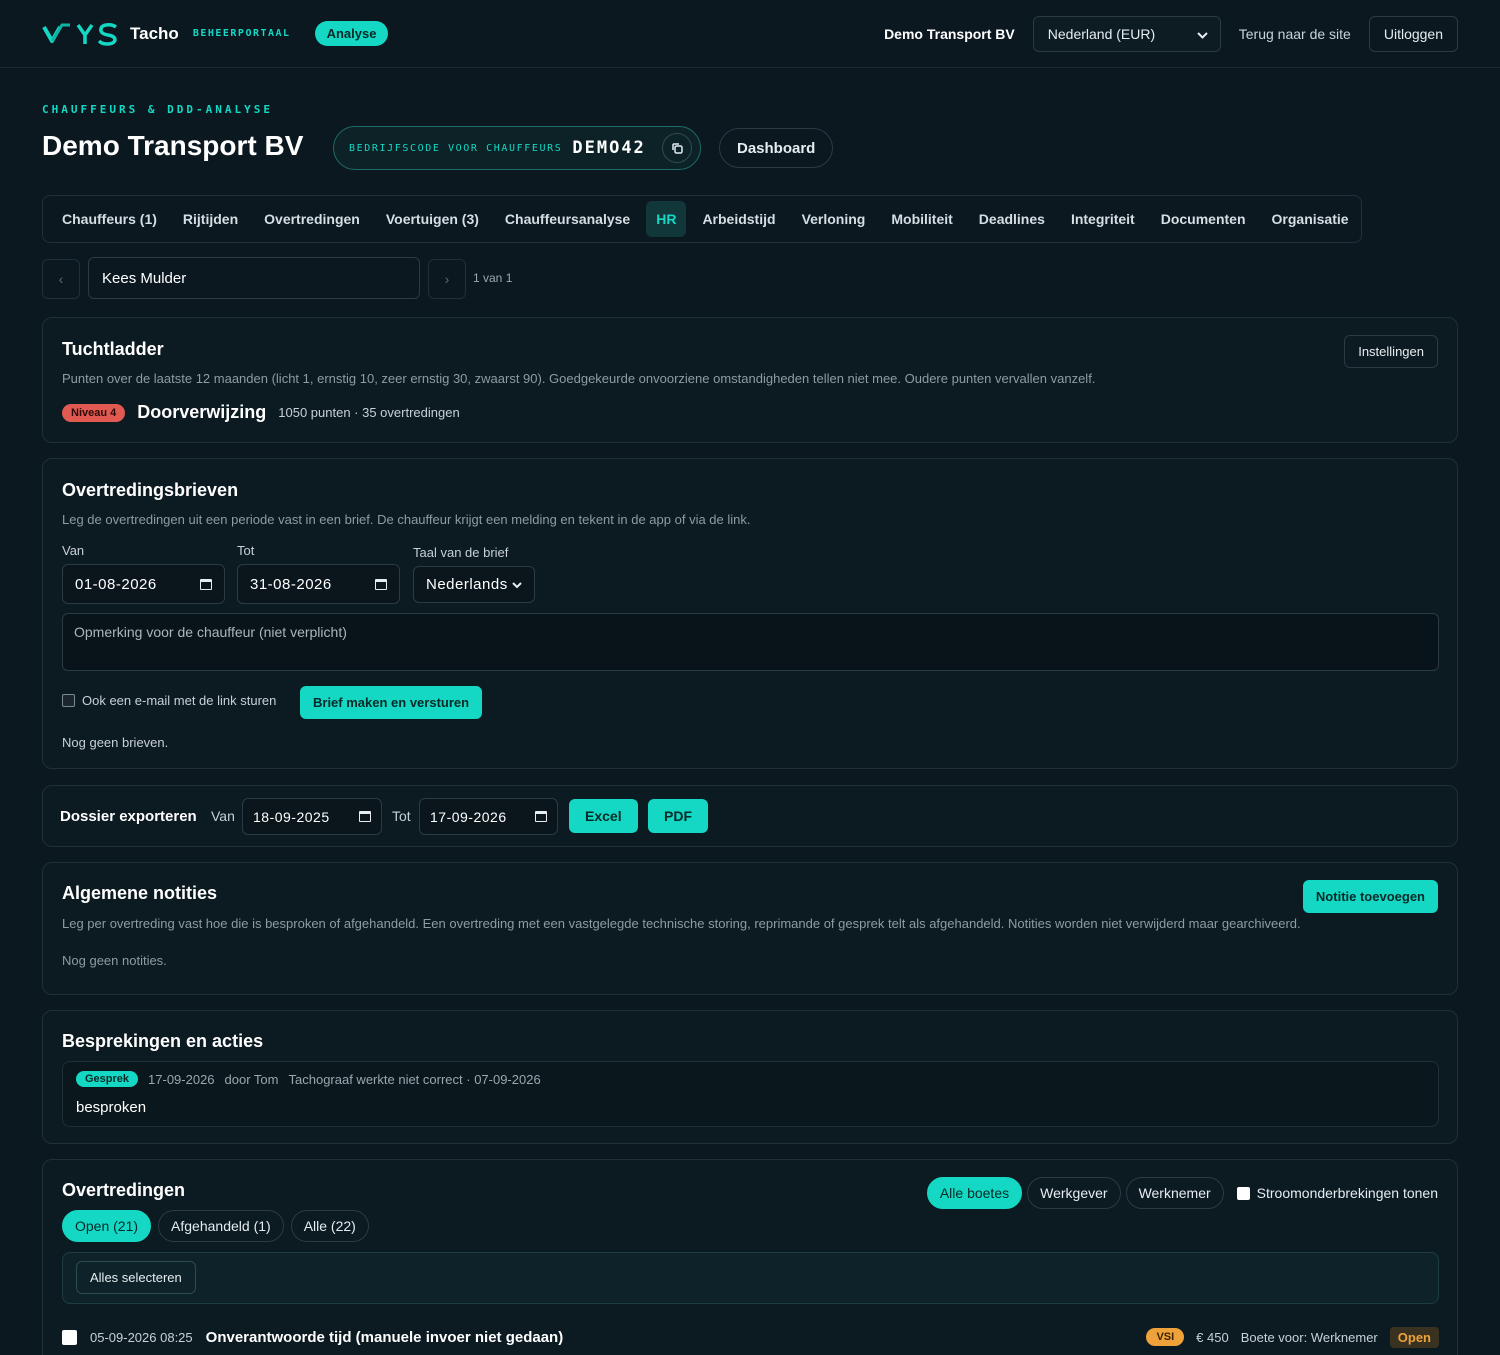 This screenshot has height=1355, width=1500. Describe the element at coordinates (61, 279) in the screenshot. I see `previous-driver-button: ‹` at that location.